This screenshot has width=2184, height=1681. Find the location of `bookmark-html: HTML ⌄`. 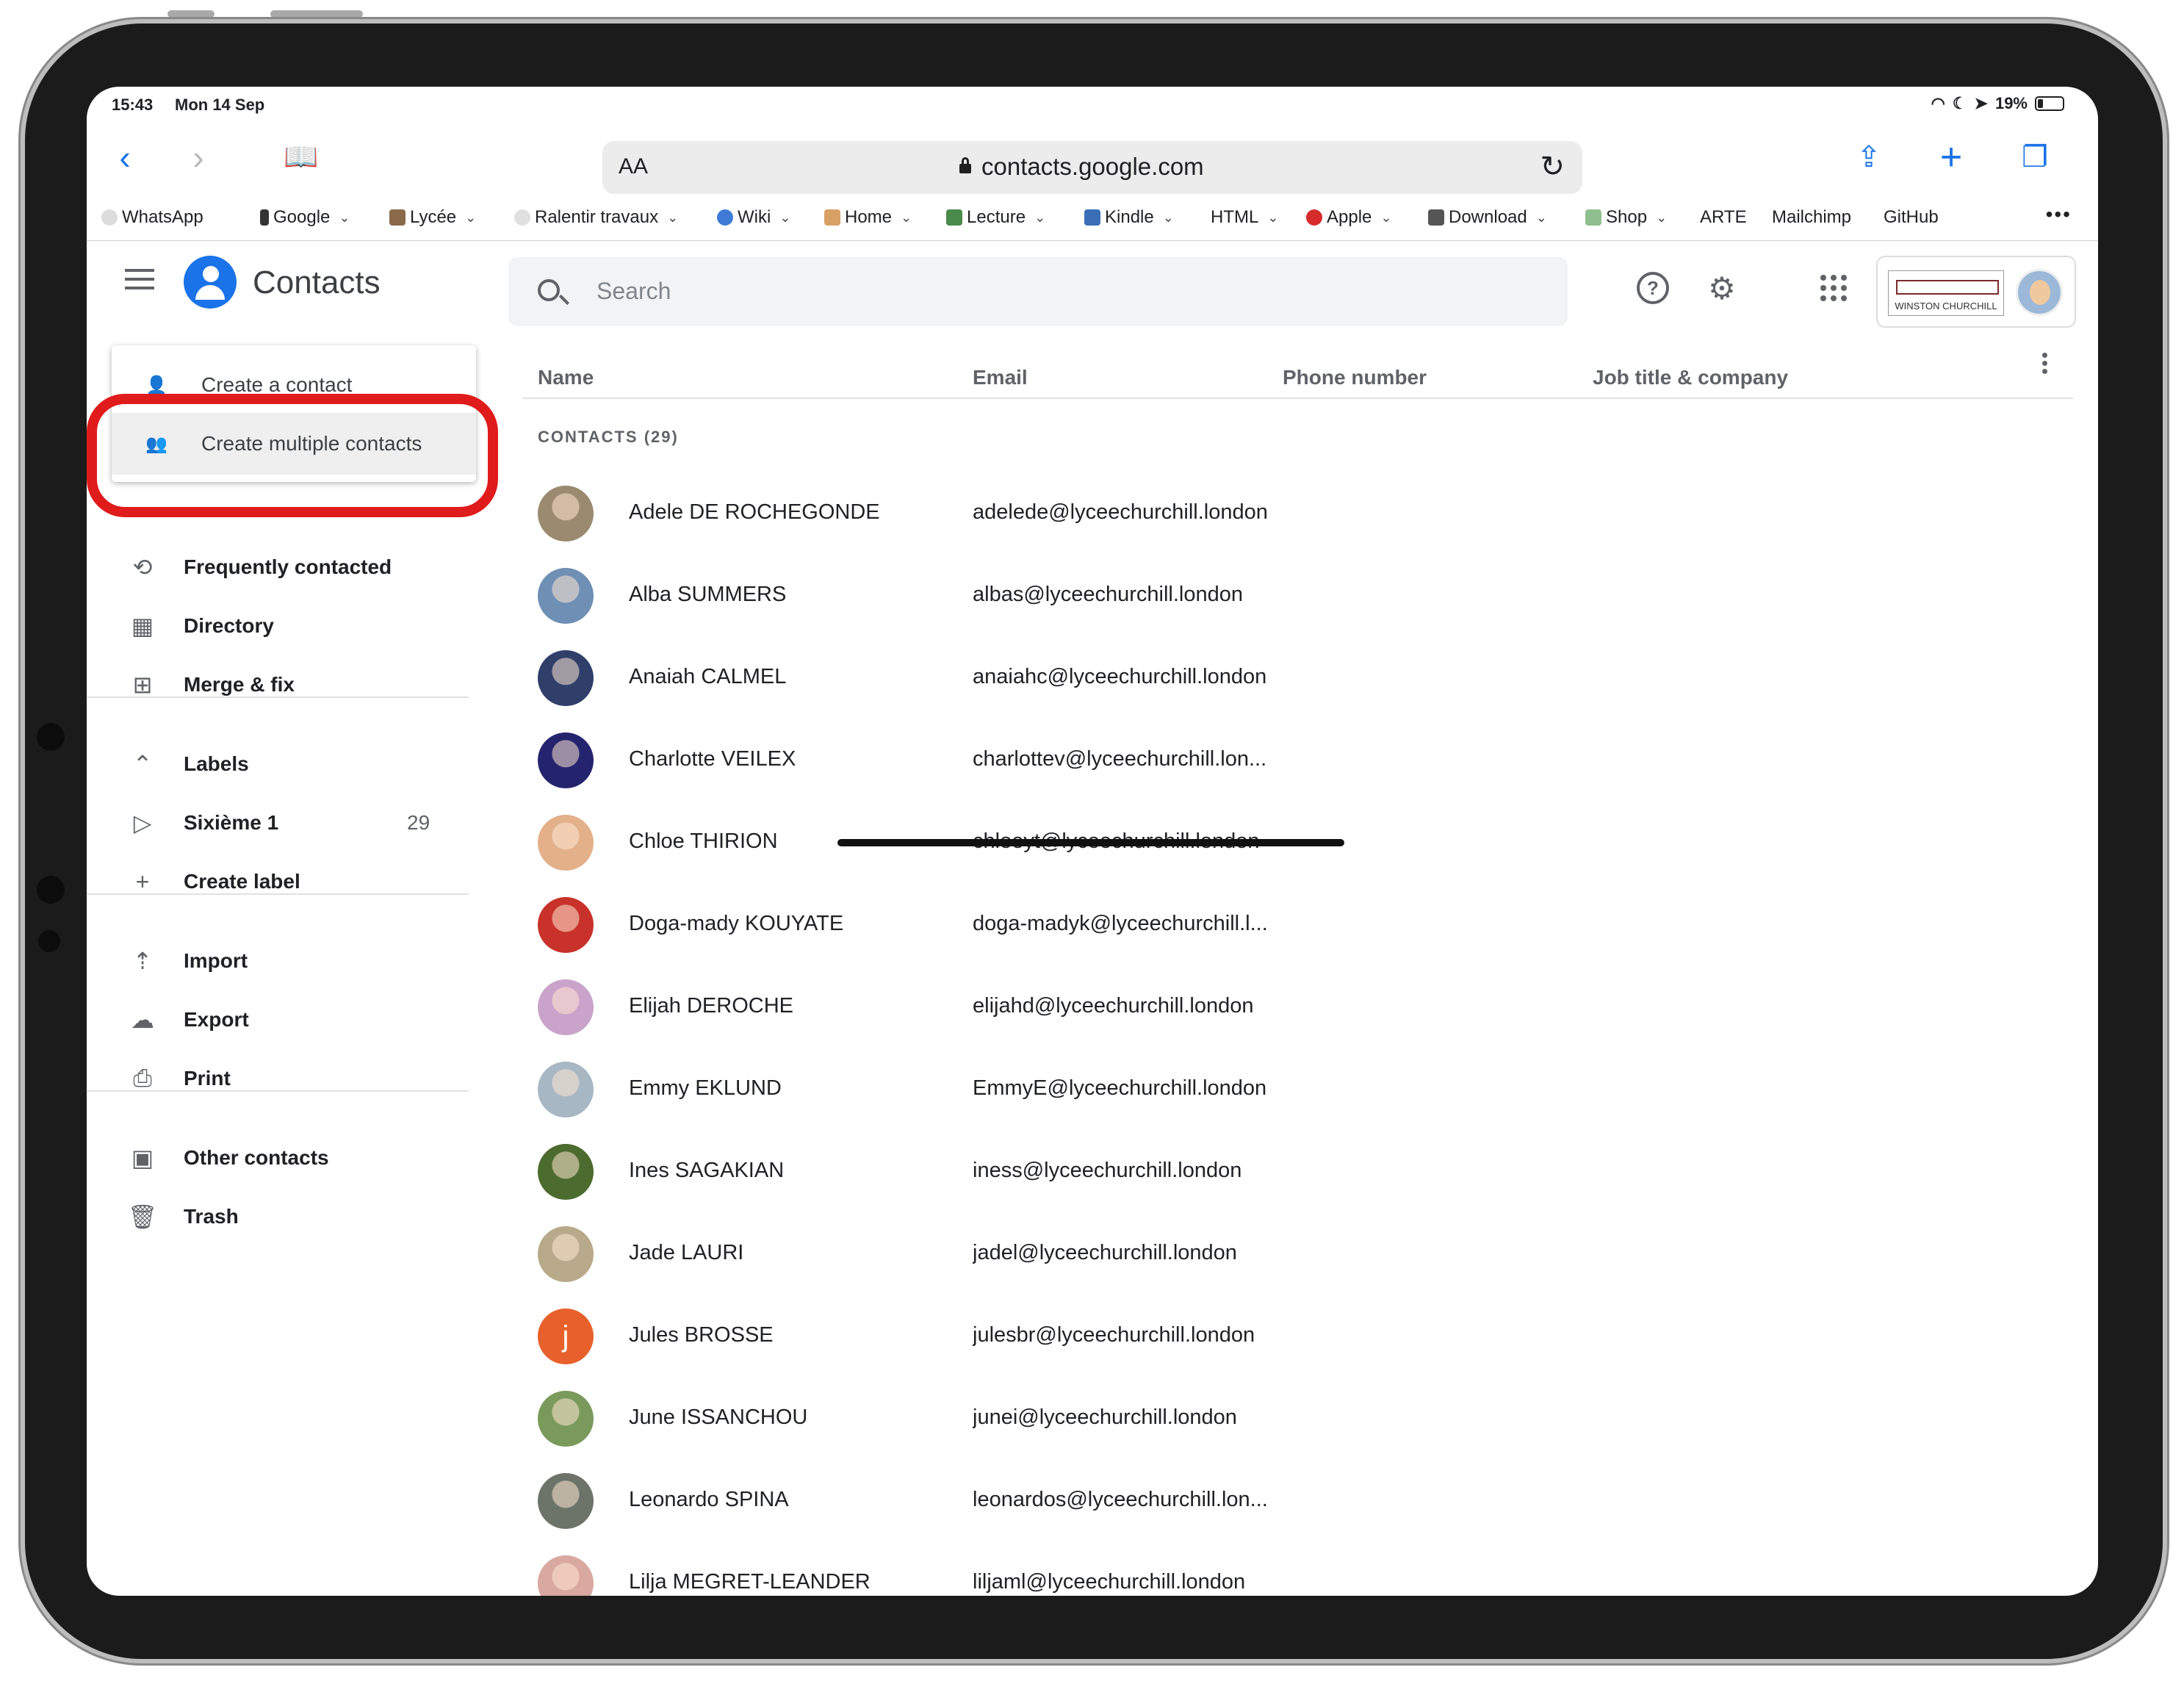

bookmark-html: HTML ⌄ is located at coordinates (1244, 217).